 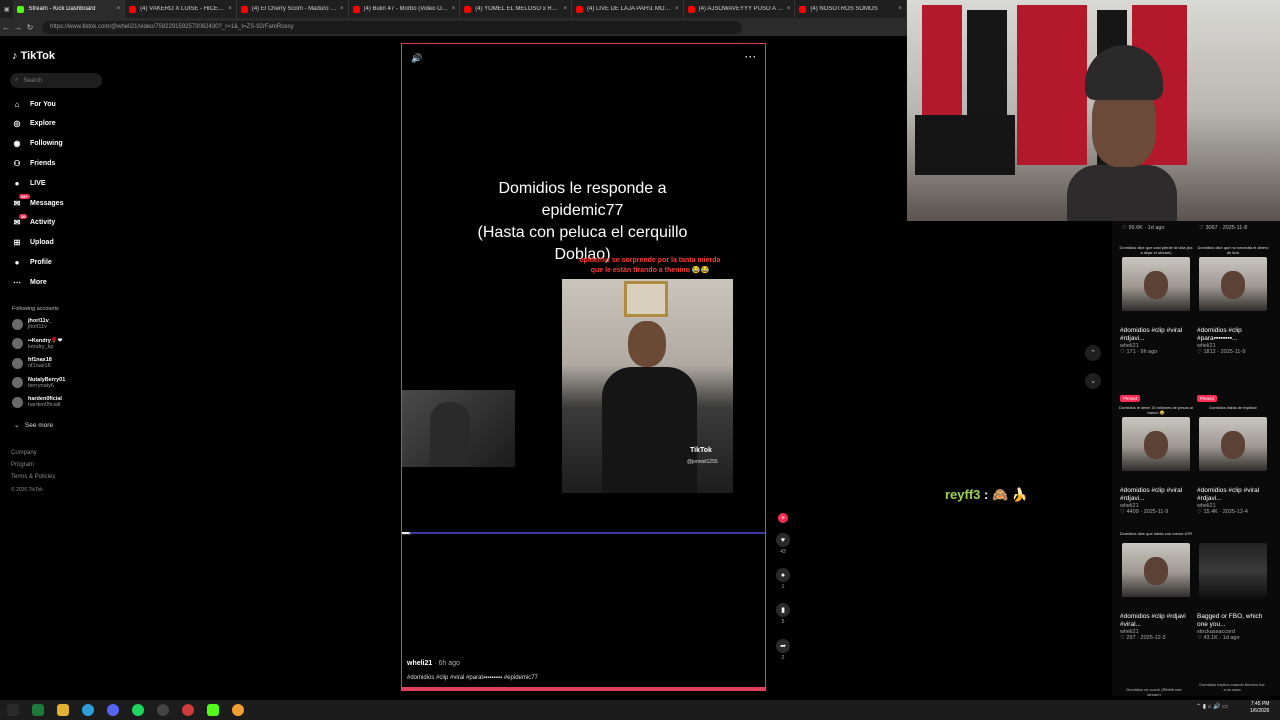 I want to click on tab-label: (4) Bulin 47 - Morbo (Video Oficial), so click(x=406, y=9).